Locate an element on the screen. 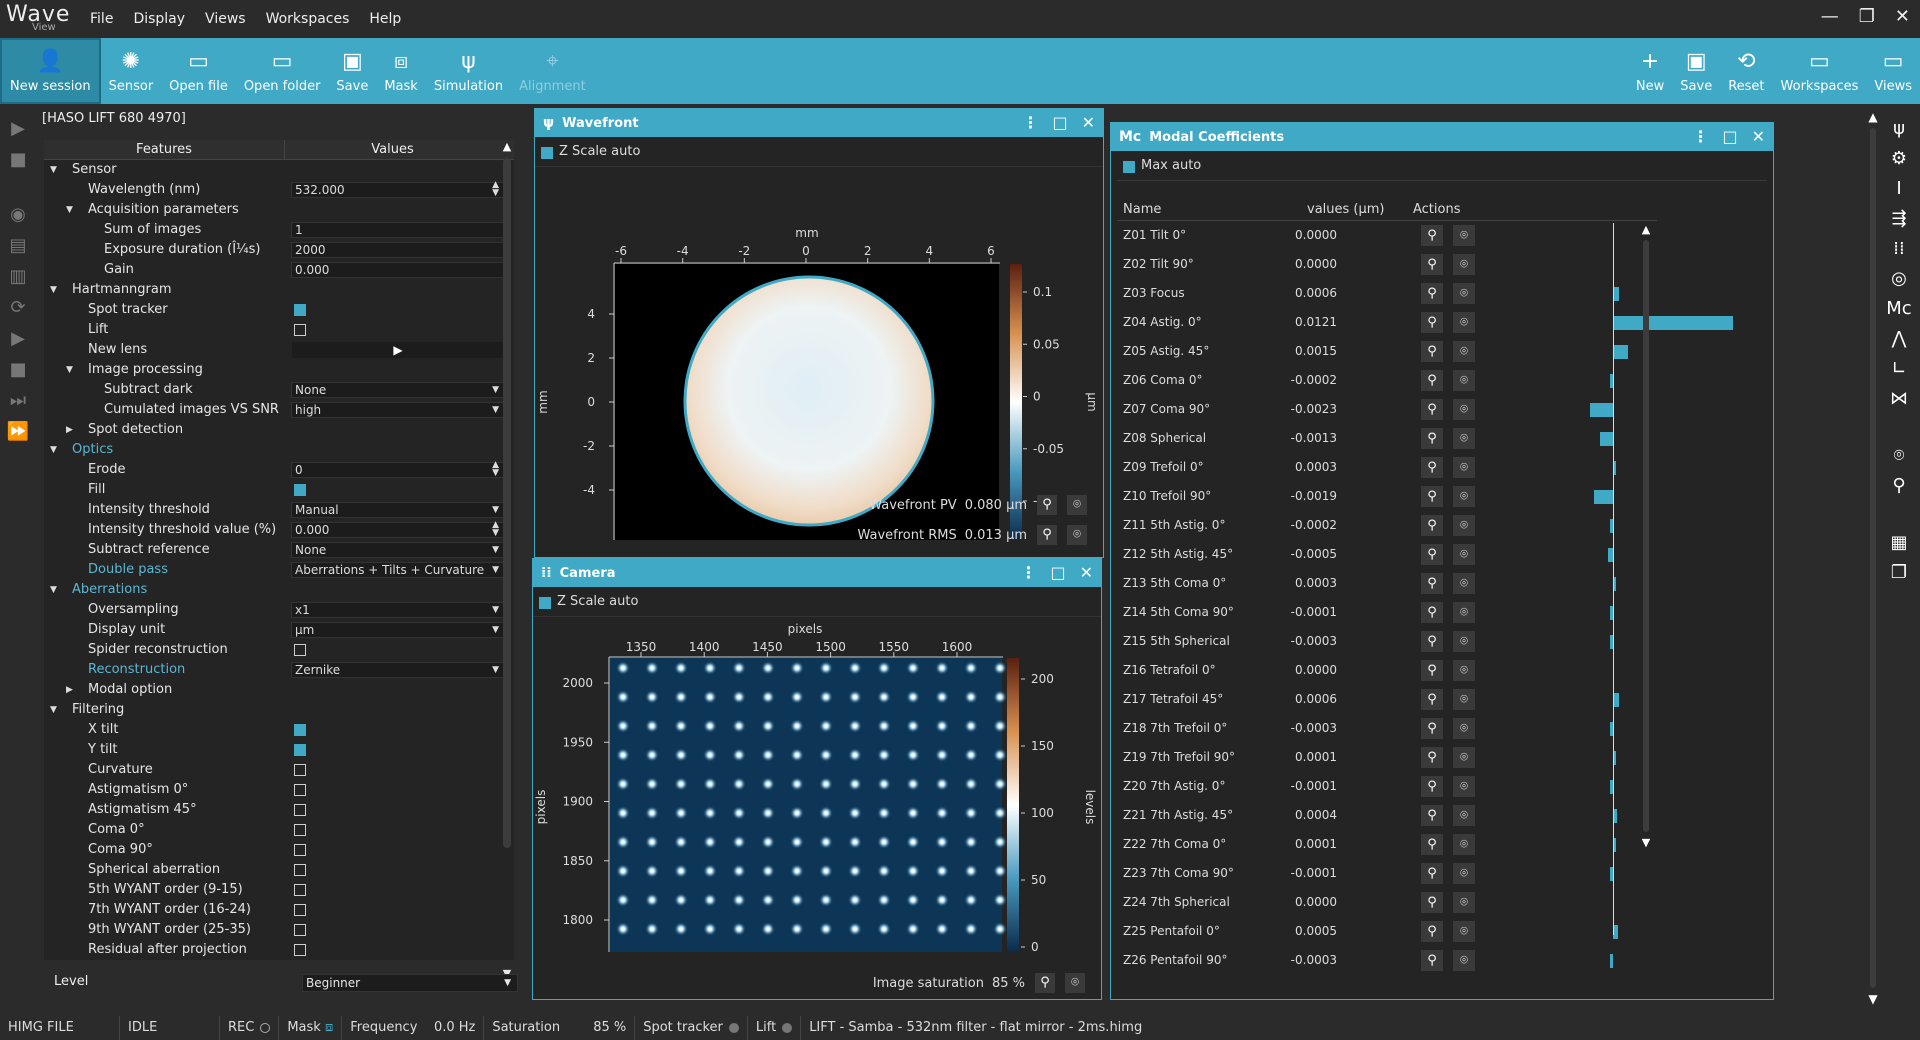 This screenshot has height=1040, width=1920. scroll-down-icon: ▼ is located at coordinates (1646, 842).